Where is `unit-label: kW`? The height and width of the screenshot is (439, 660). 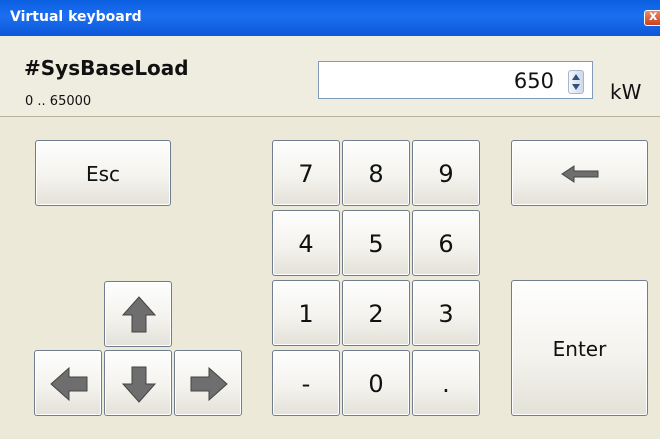
unit-label: kW is located at coordinates (626, 92).